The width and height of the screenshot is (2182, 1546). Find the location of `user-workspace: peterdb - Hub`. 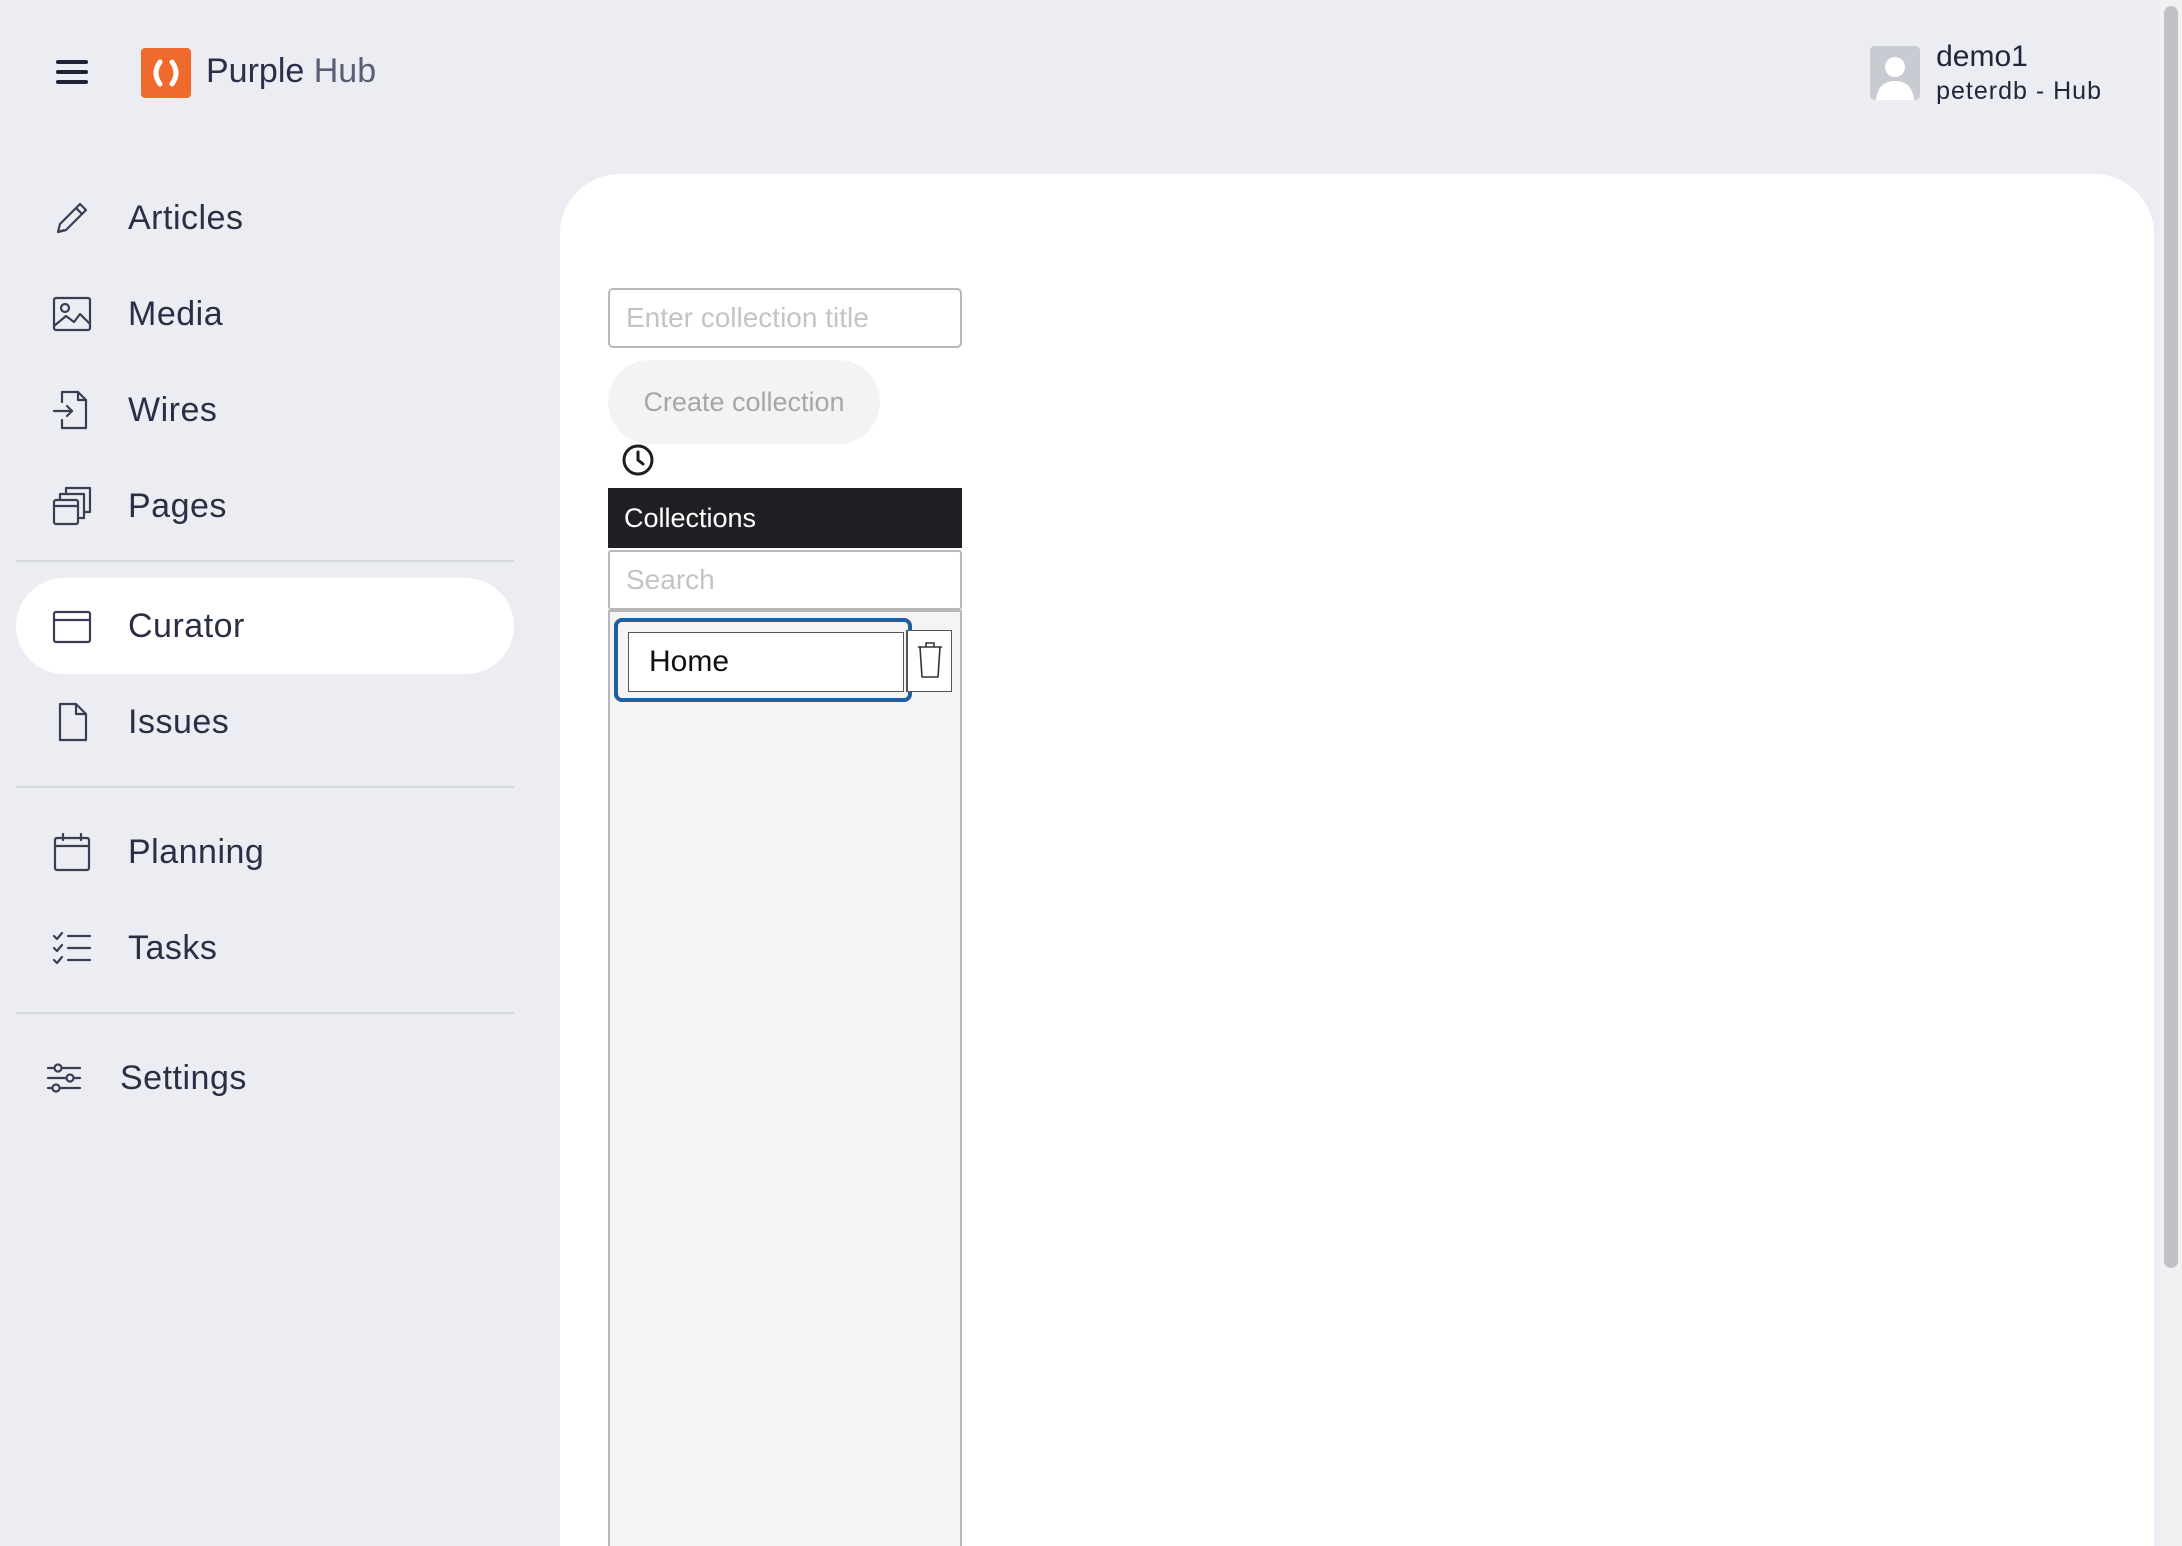

user-workspace: peterdb - Hub is located at coordinates (2019, 91).